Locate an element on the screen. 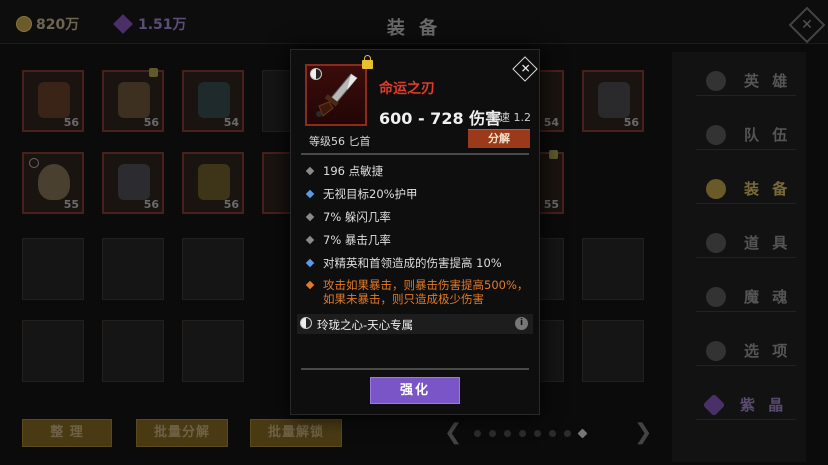 Image resolution: width=828 pixels, height=465 pixels. prev-page-button: ❮ is located at coordinates (453, 432).